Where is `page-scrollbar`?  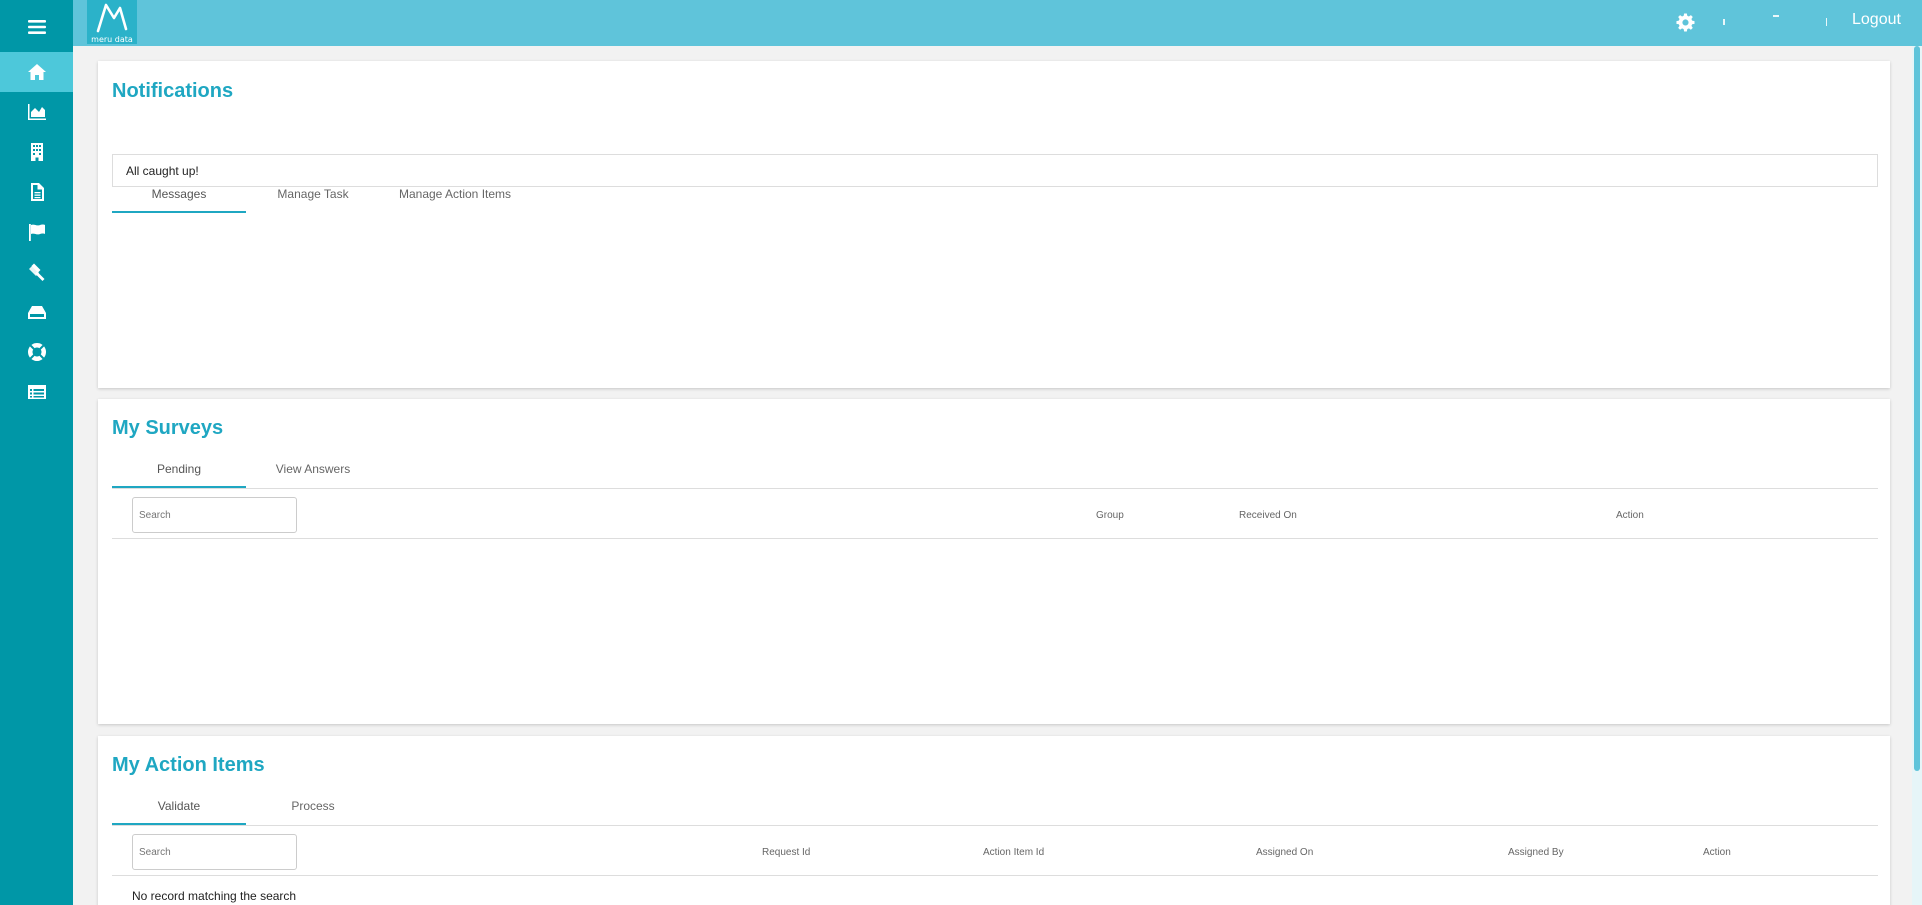
page-scrollbar is located at coordinates (1917, 475).